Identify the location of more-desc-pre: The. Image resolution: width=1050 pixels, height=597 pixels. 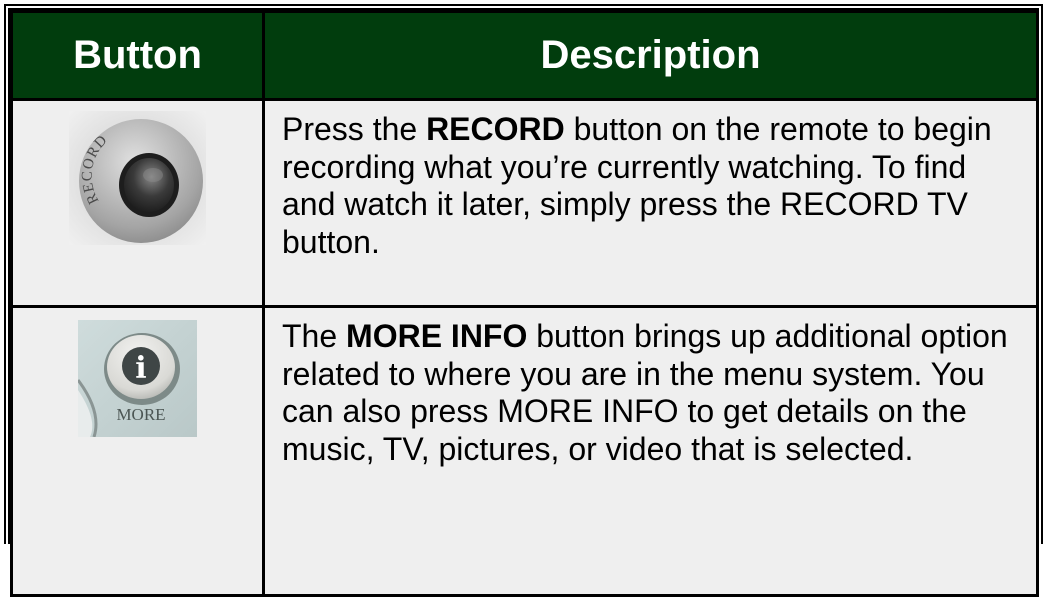
(314, 336).